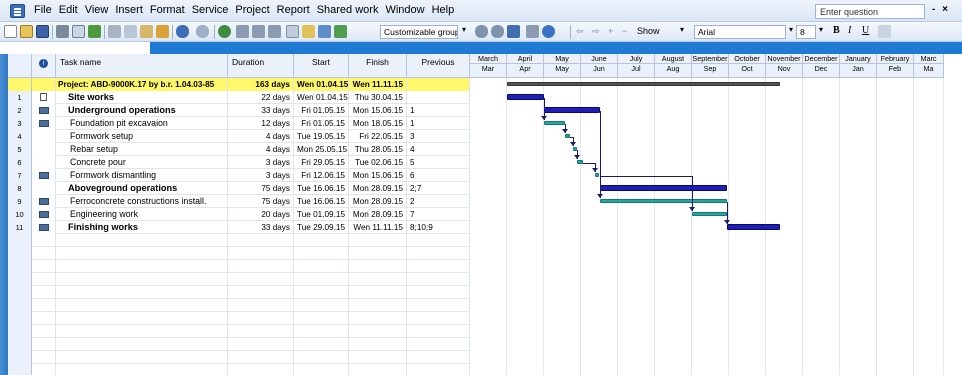 Image resolution: width=962 pixels, height=375 pixels. I want to click on row-number: 10, so click(20, 214).